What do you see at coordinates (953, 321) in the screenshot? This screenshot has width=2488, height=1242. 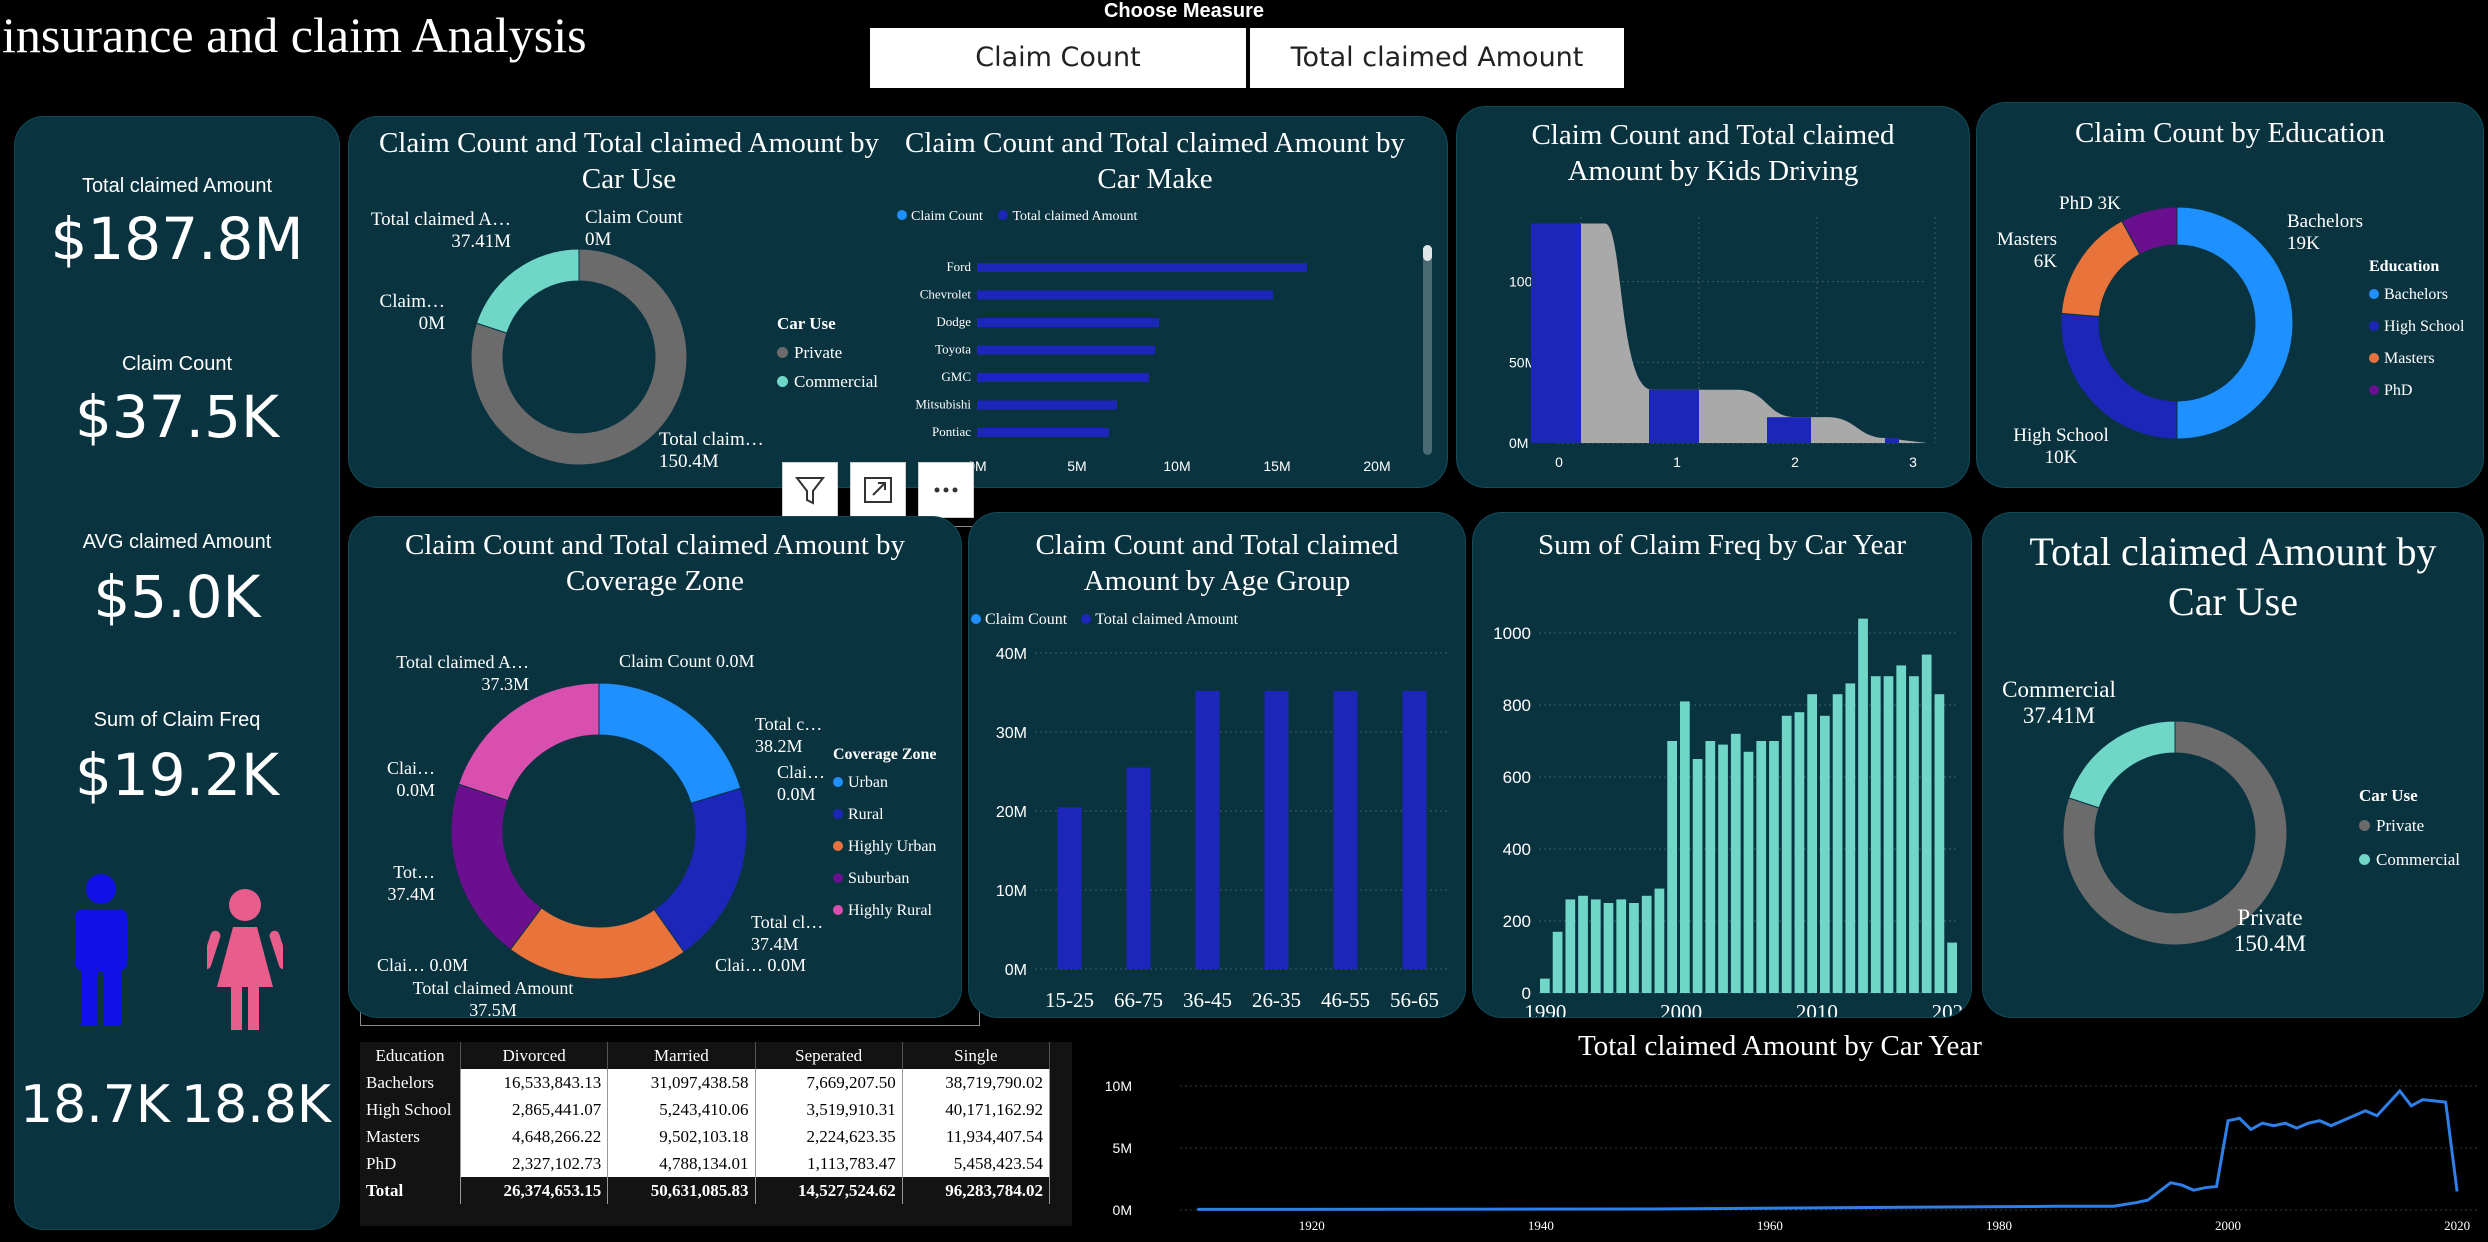 I see `car-make-category-label: Dodge` at bounding box center [953, 321].